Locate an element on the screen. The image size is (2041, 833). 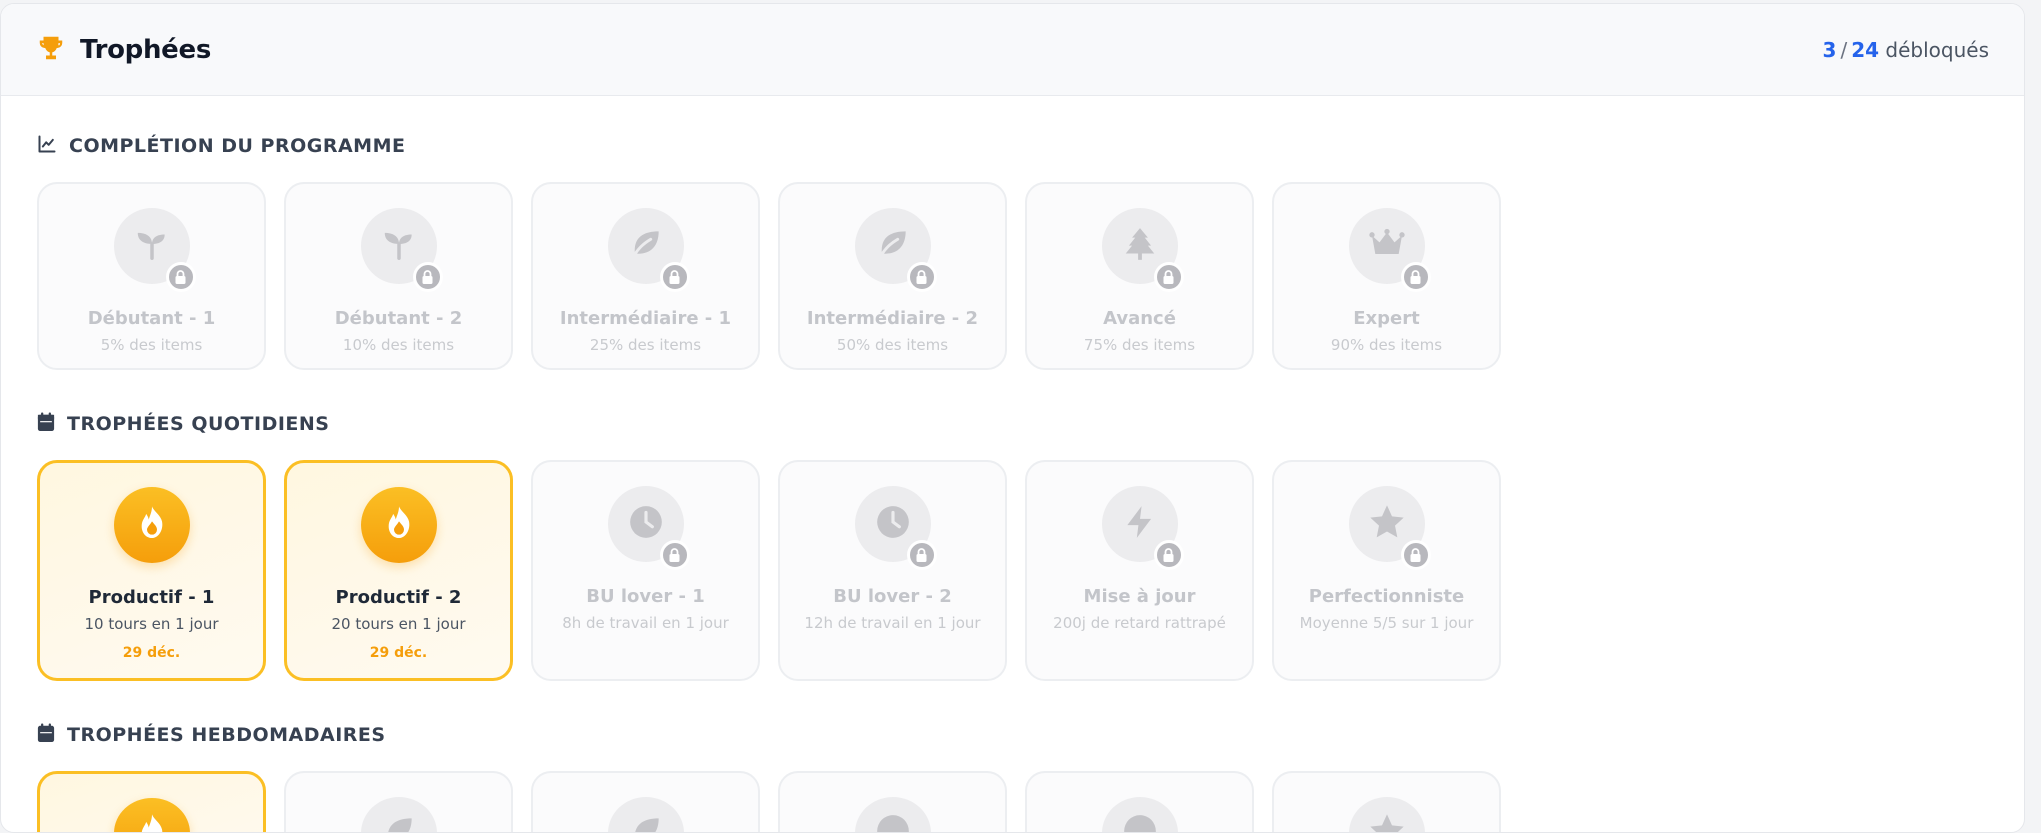
trophy-card: Intermédiaire - 1 25% des items is located at coordinates (645, 276).